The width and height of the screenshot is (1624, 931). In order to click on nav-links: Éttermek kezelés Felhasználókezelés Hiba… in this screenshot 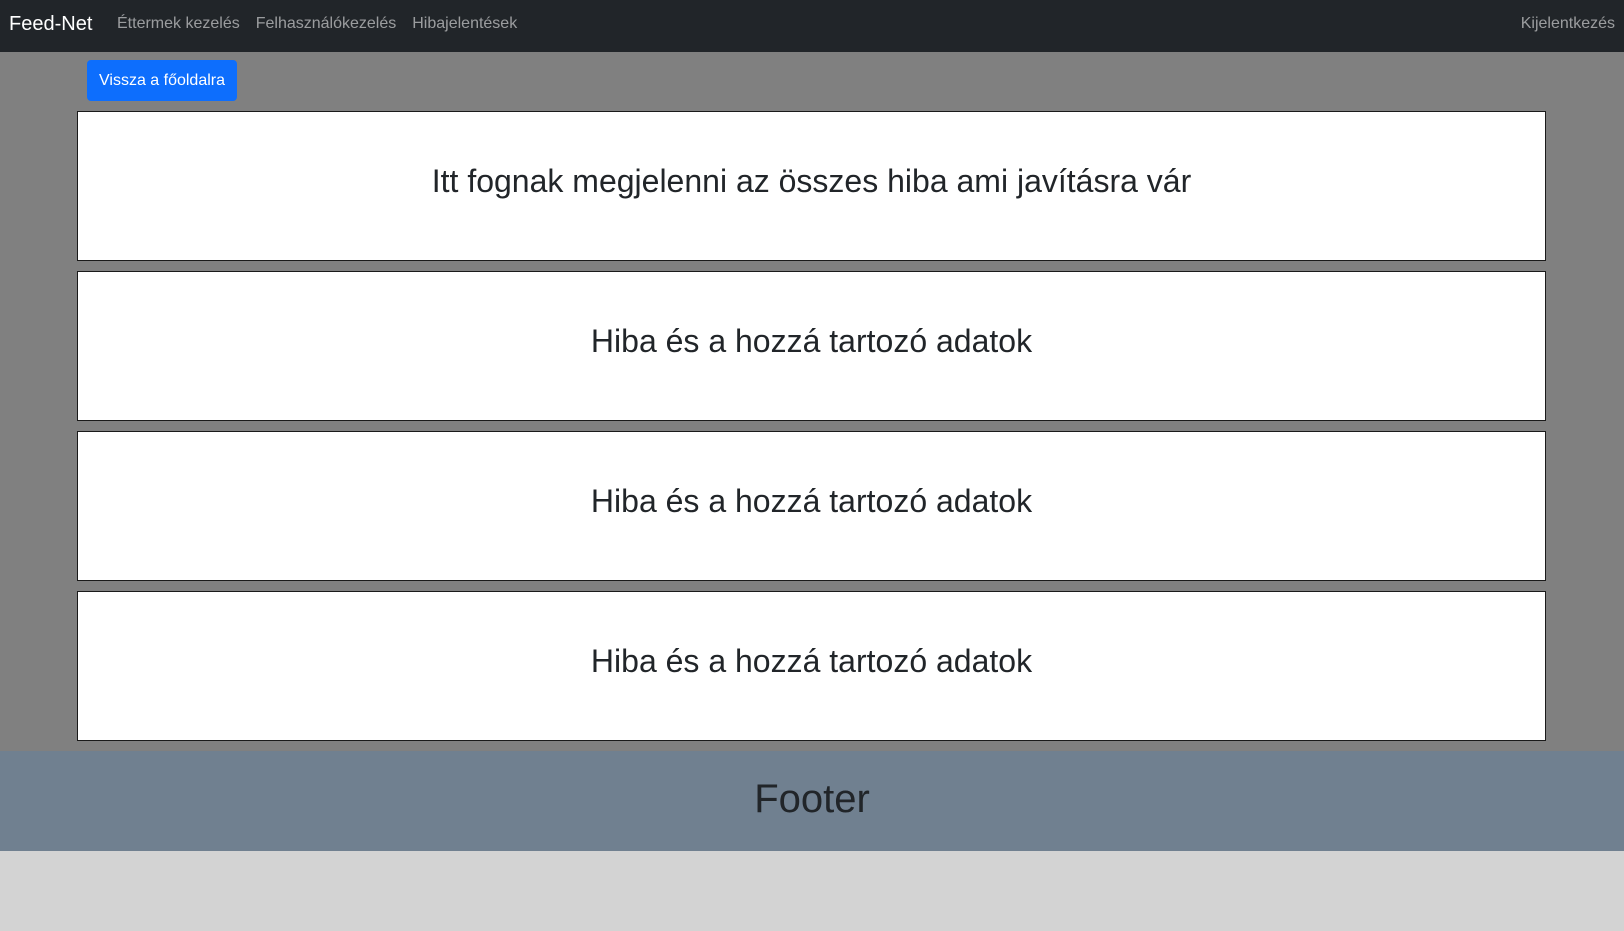, I will do `click(325, 24)`.